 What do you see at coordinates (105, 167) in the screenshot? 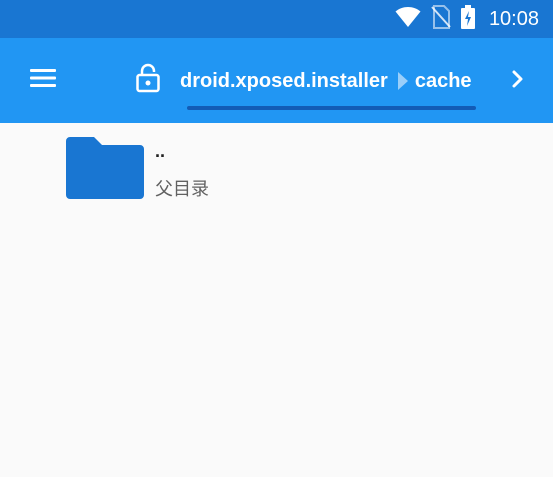
I see `folder-icon` at bounding box center [105, 167].